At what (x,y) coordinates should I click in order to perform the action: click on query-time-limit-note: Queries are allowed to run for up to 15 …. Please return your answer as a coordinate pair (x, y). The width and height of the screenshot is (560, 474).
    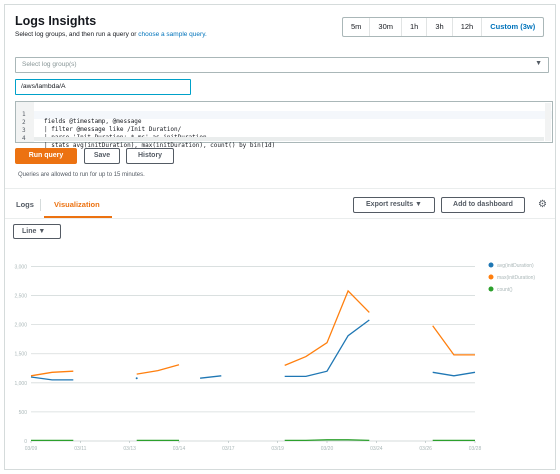
    Looking at the image, I should click on (81, 175).